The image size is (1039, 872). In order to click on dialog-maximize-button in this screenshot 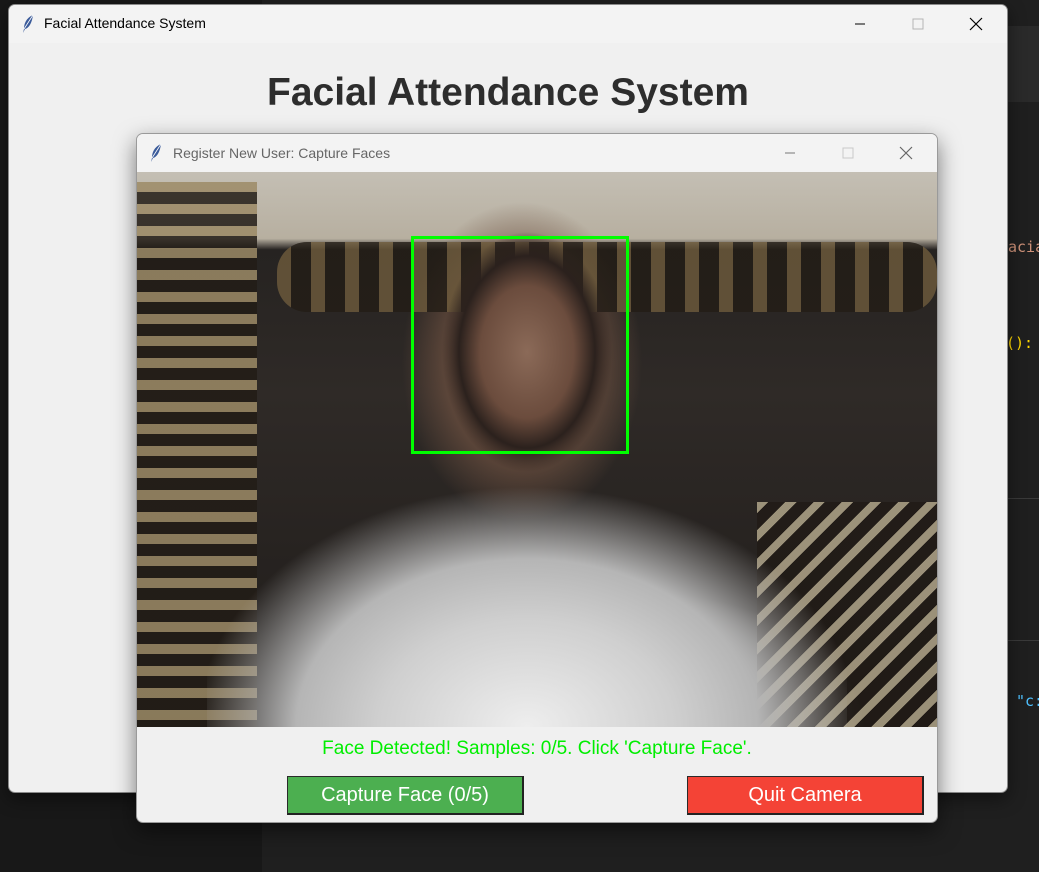, I will do `click(848, 153)`.